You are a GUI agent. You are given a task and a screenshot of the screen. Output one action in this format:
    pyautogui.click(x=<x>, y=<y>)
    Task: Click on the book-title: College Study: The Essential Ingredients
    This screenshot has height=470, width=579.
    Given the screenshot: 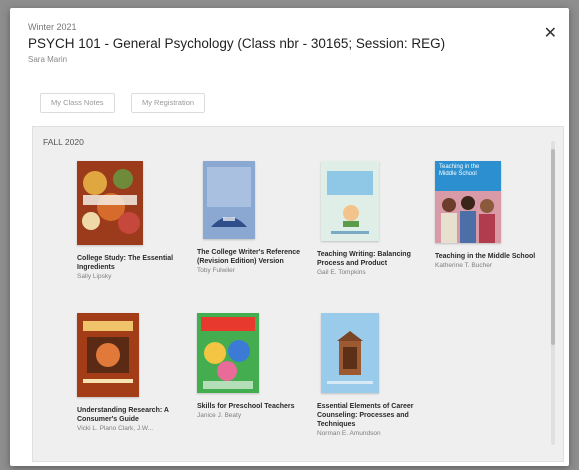 What is the action you would take?
    pyautogui.click(x=133, y=263)
    